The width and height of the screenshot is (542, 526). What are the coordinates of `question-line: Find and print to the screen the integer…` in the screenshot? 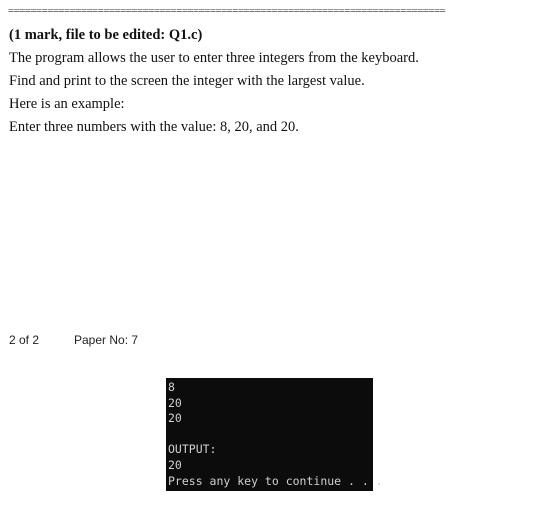 It's located at (187, 81).